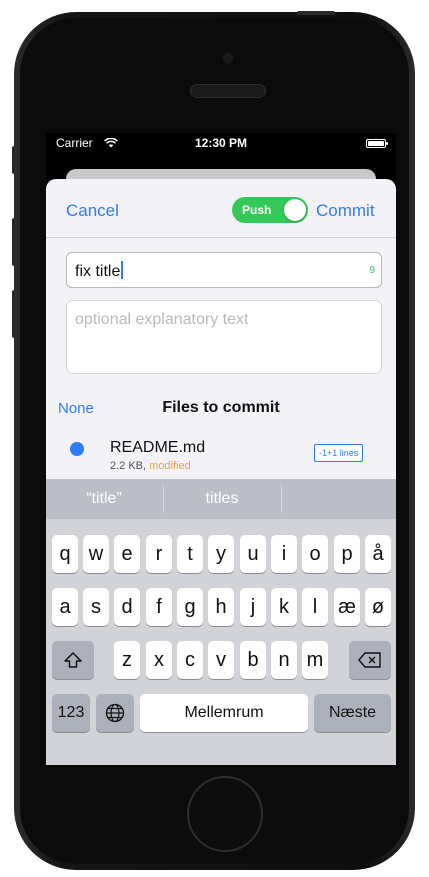 The height and width of the screenshot is (877, 429). I want to click on commit-title-value: fix title, so click(99, 271).